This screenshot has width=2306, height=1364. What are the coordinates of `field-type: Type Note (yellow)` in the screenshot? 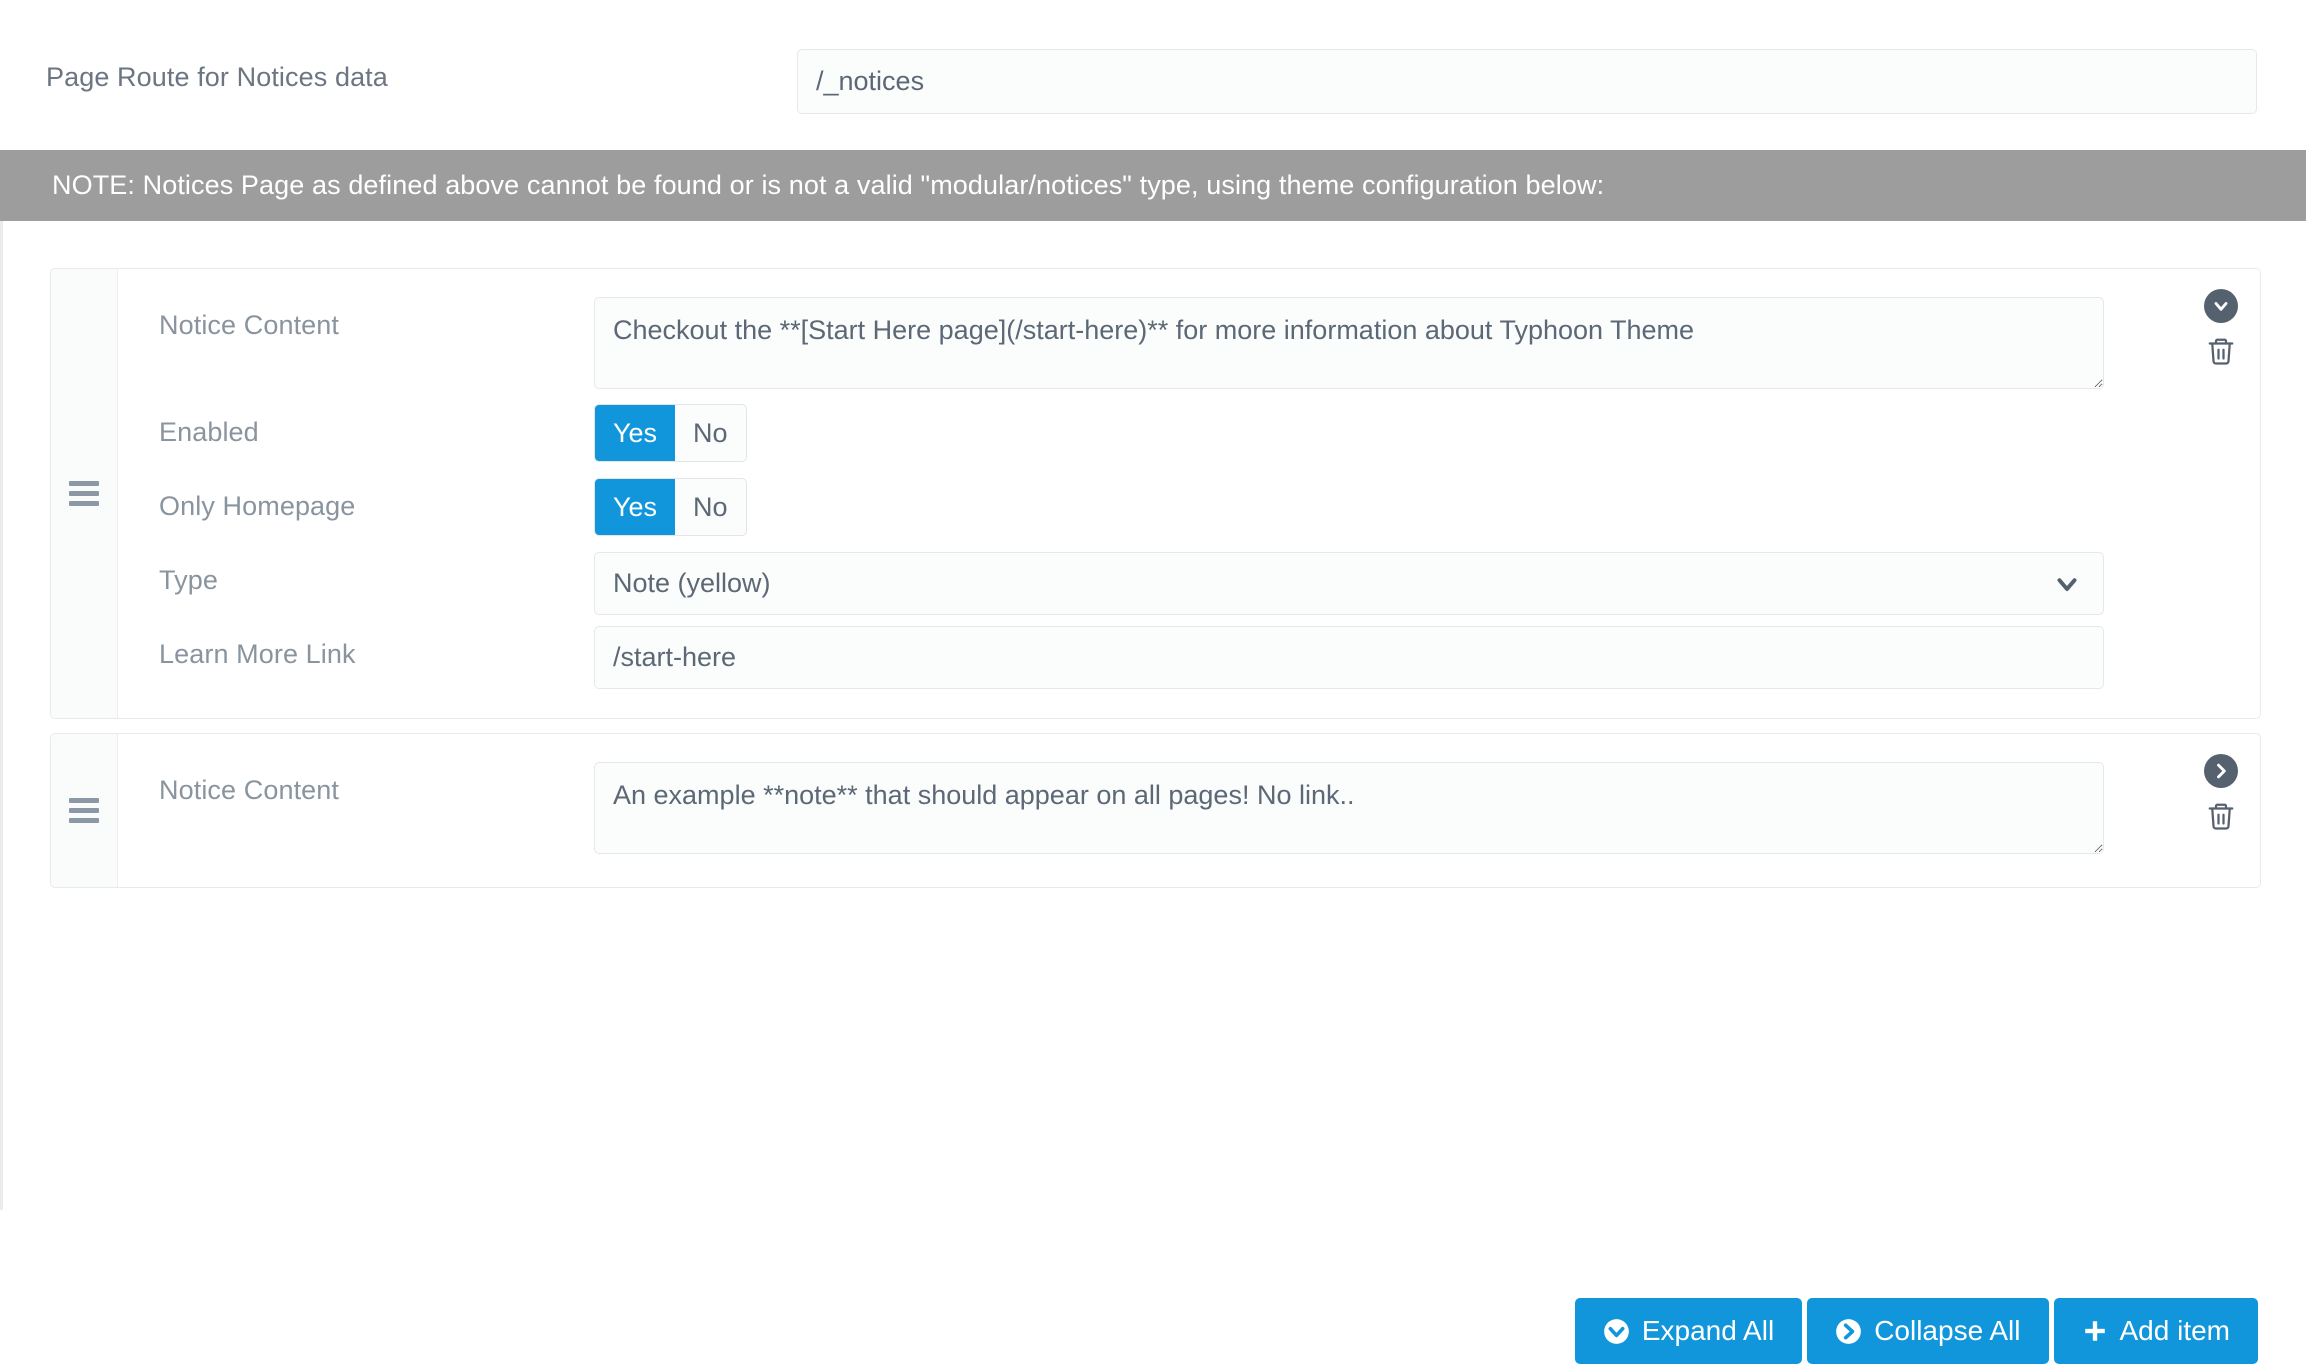 It's located at (1150, 584).